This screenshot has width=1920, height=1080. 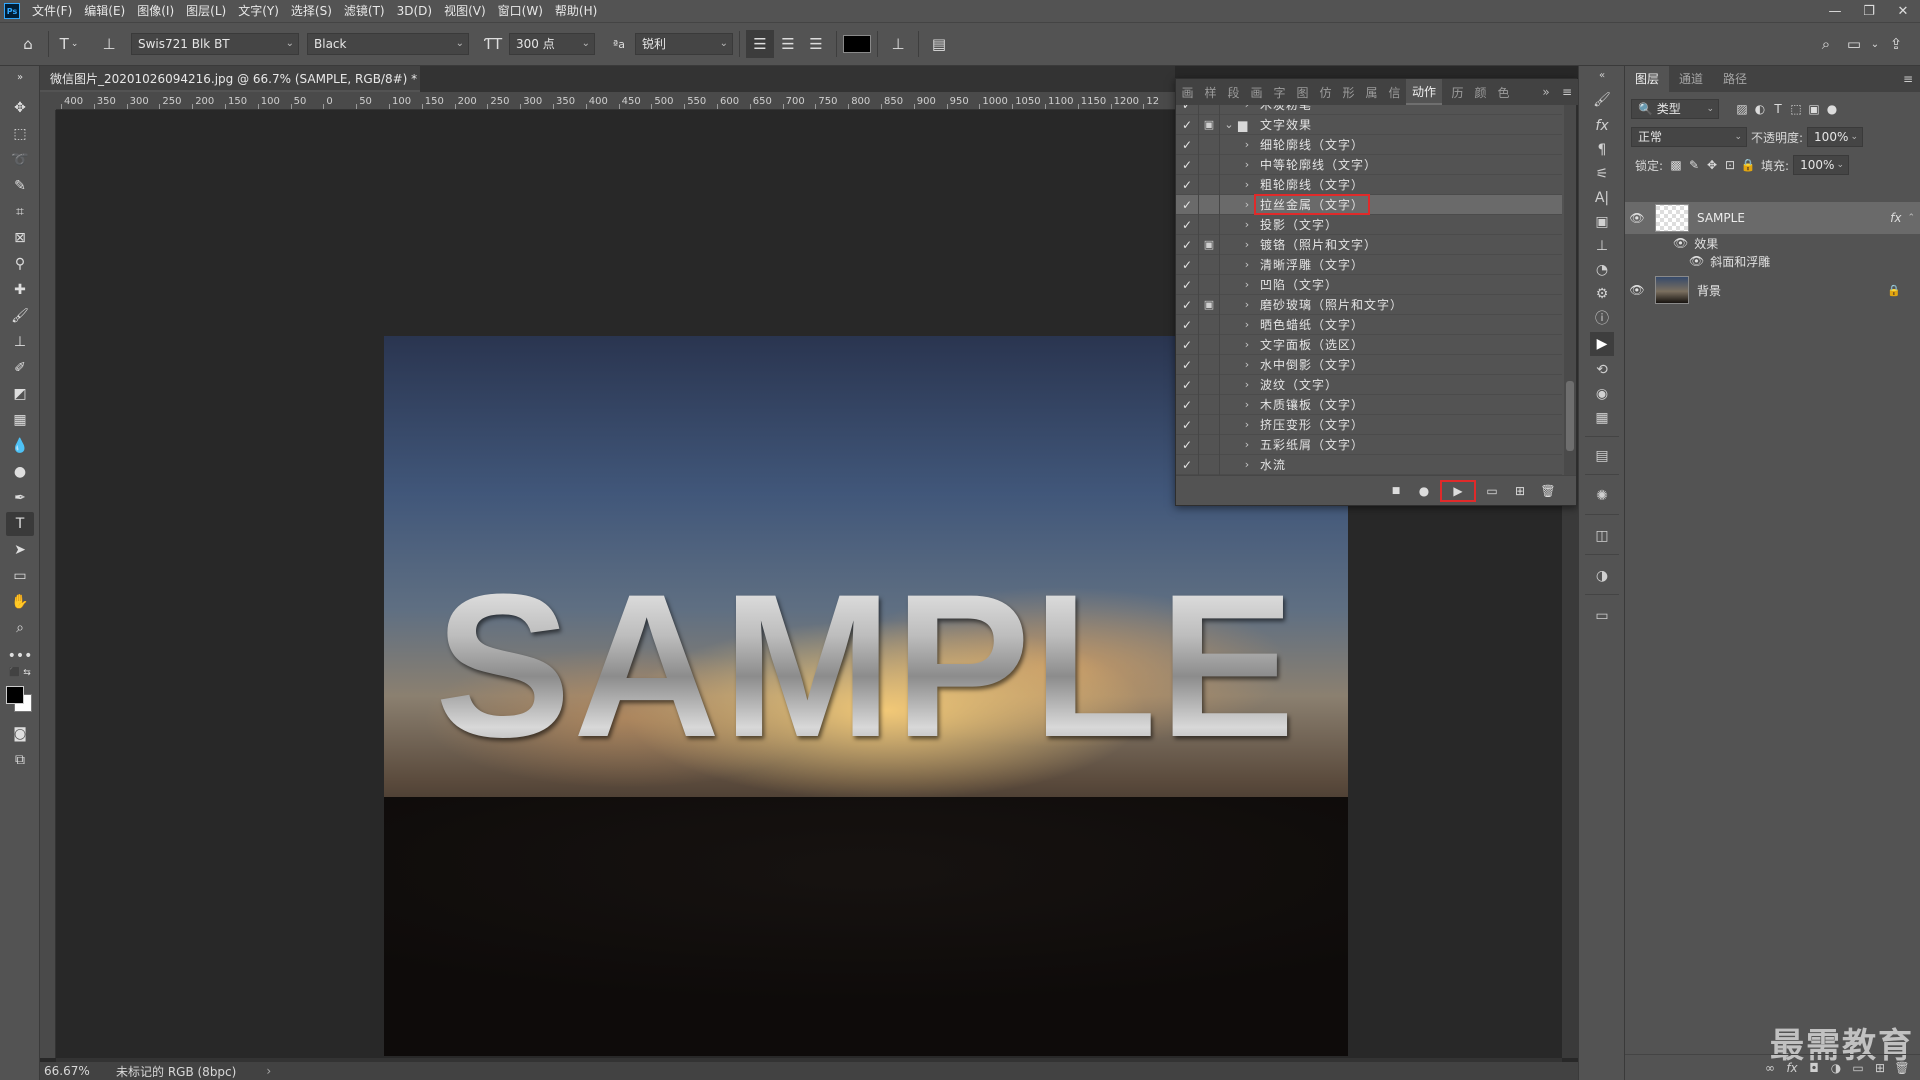 I want to click on action-row: ✓ › 挤压变形（文字）, so click(x=1369, y=424).